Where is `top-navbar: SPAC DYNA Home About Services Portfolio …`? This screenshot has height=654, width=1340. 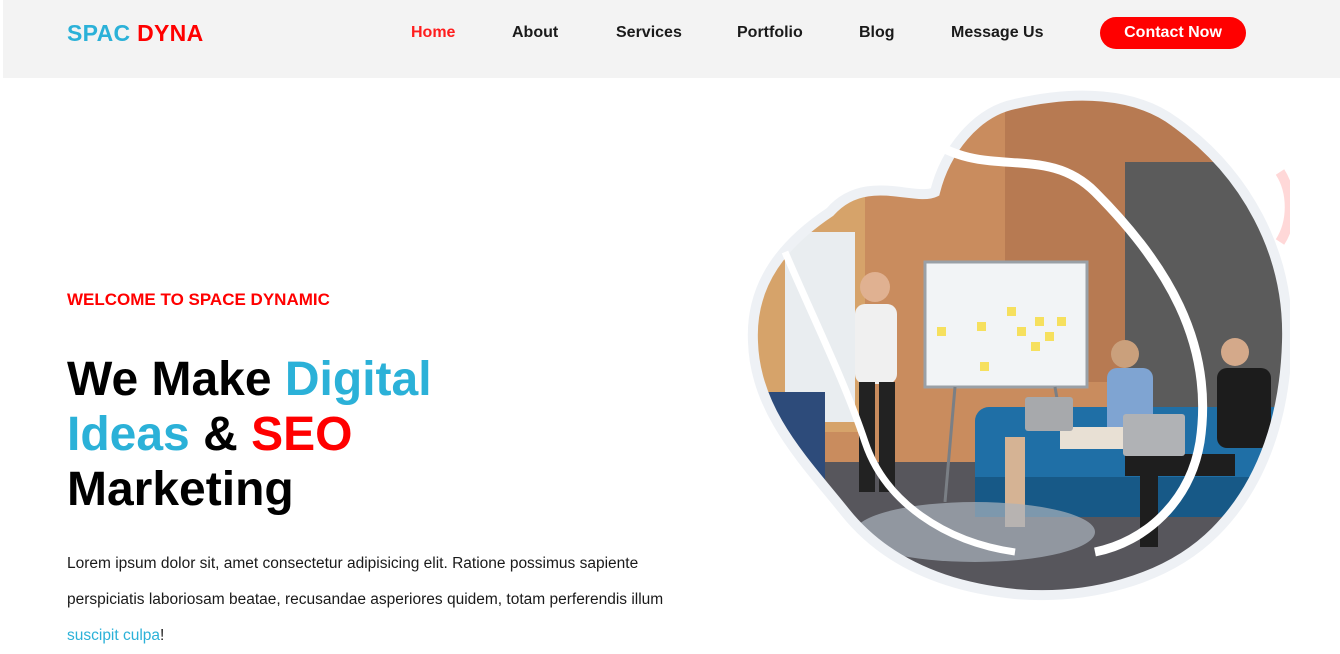 top-navbar: SPAC DYNA Home About Services Portfolio … is located at coordinates (671, 39).